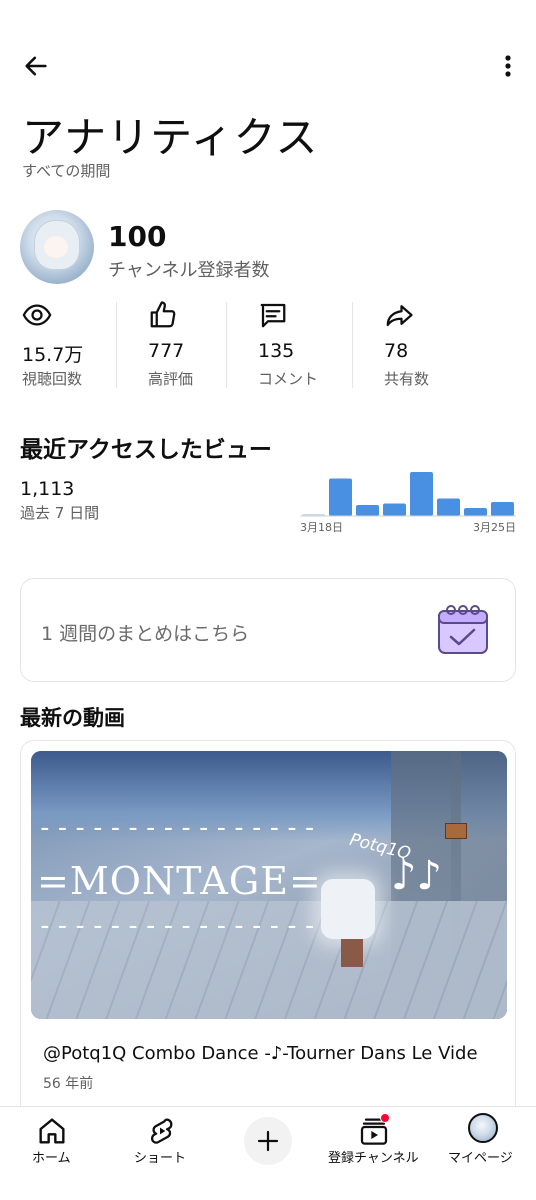 The width and height of the screenshot is (536, 1200). What do you see at coordinates (189, 270) in the screenshot?
I see `subscriber-label: チャンネル登録者数` at bounding box center [189, 270].